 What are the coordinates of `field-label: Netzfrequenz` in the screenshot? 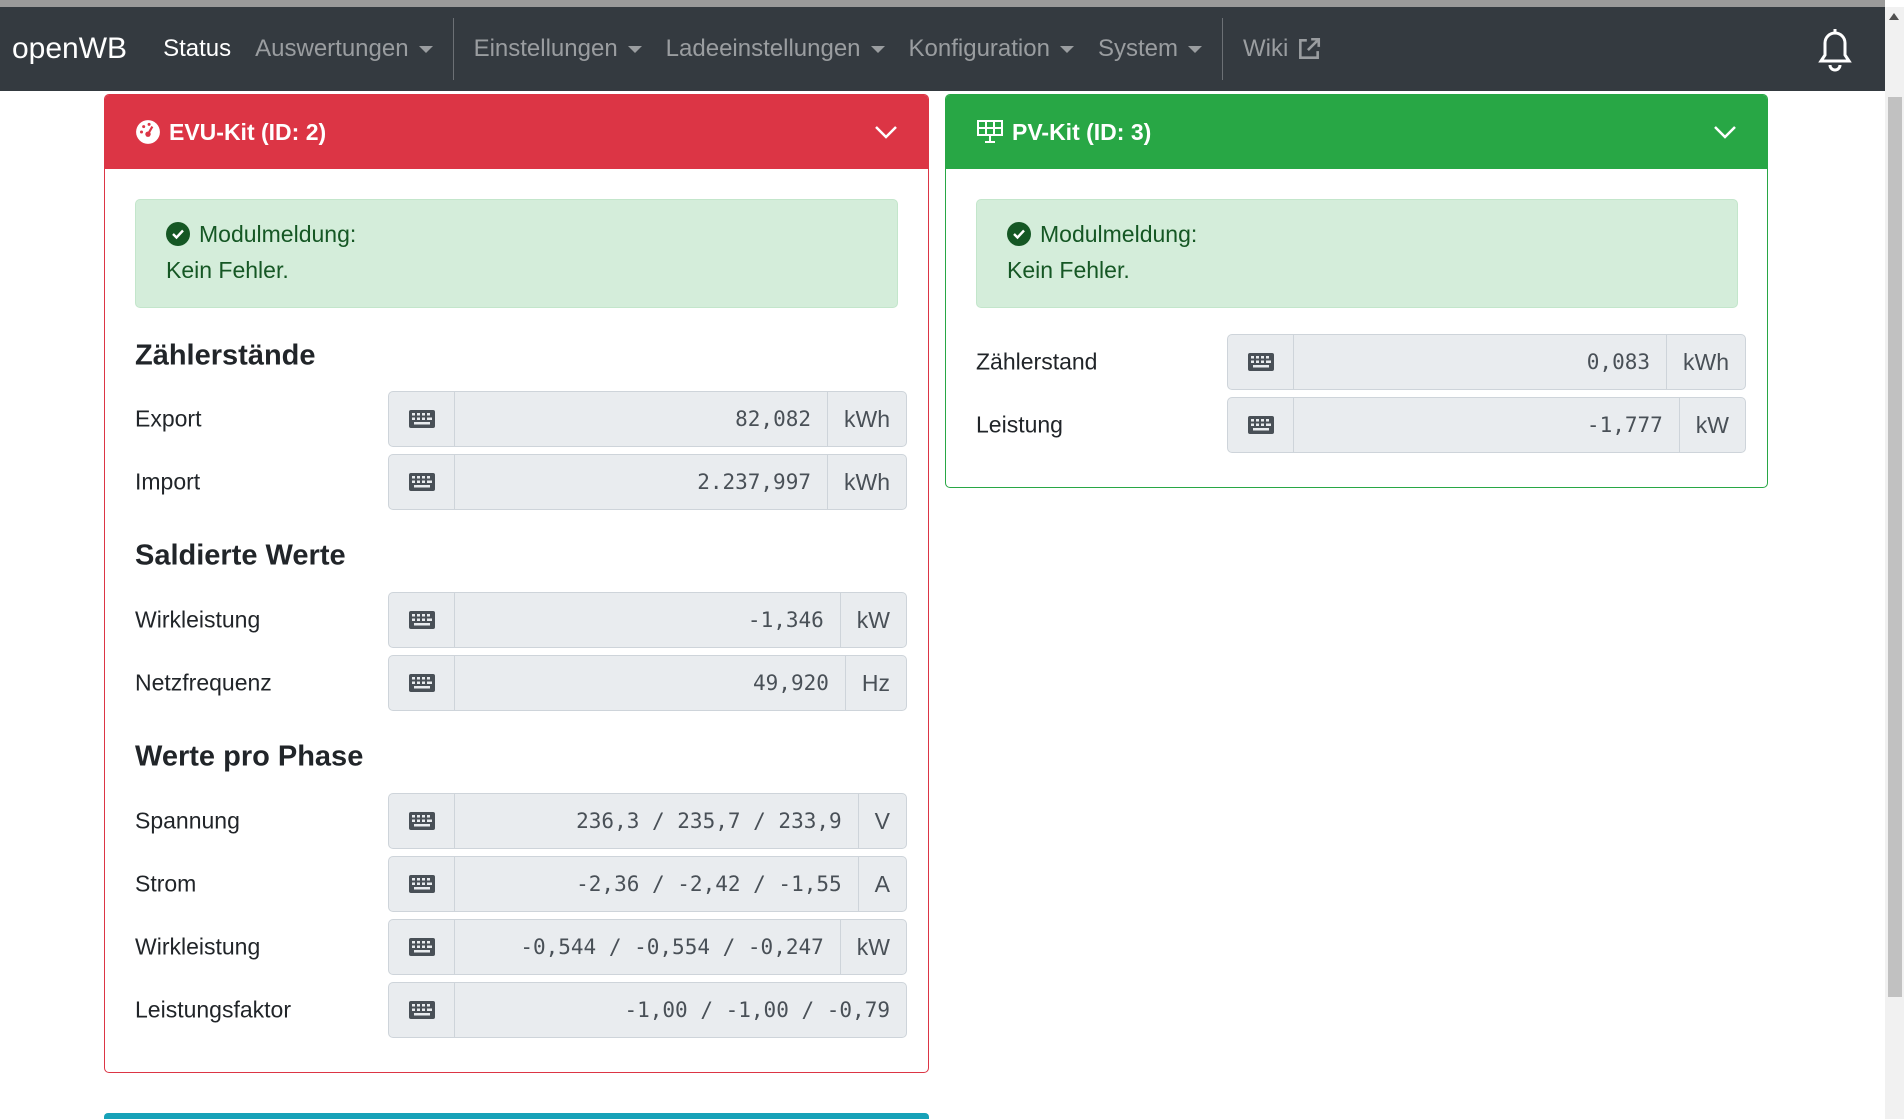 It's located at (203, 682).